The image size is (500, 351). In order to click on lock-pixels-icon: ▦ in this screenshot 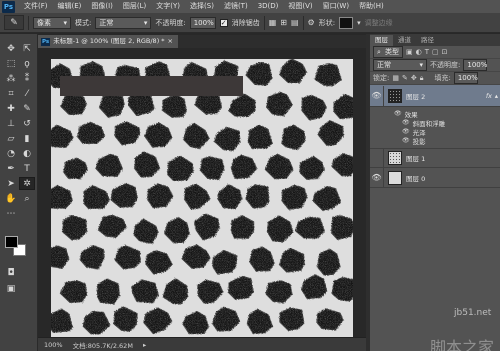, I will do `click(395, 78)`.